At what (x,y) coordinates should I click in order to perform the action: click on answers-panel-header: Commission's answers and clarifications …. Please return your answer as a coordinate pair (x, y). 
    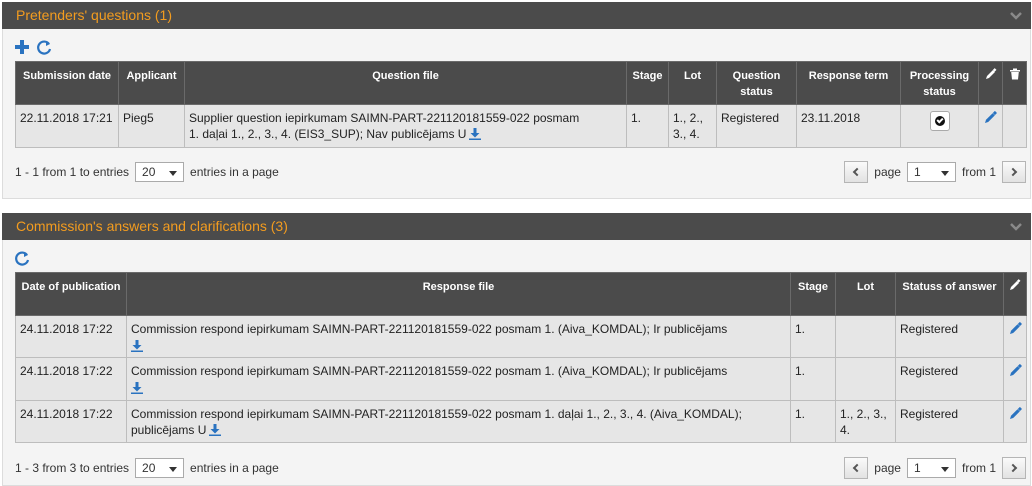
    Looking at the image, I should click on (516, 226).